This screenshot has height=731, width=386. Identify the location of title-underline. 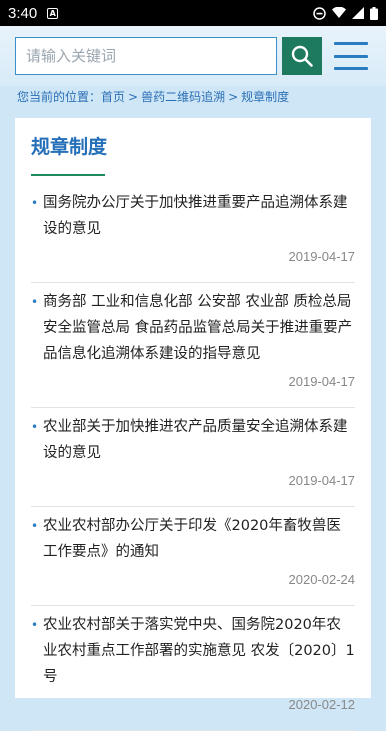
(68, 175).